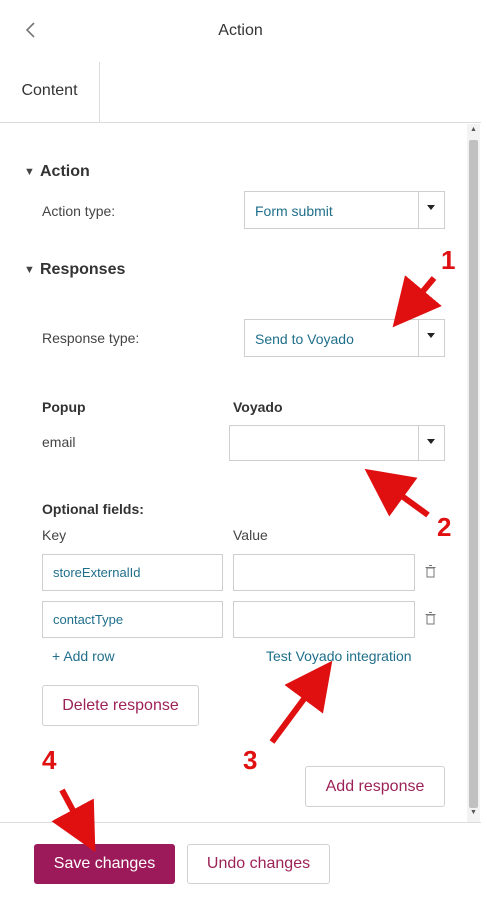 This screenshot has height=904, width=481. I want to click on annotation-number: 2, so click(444, 527).